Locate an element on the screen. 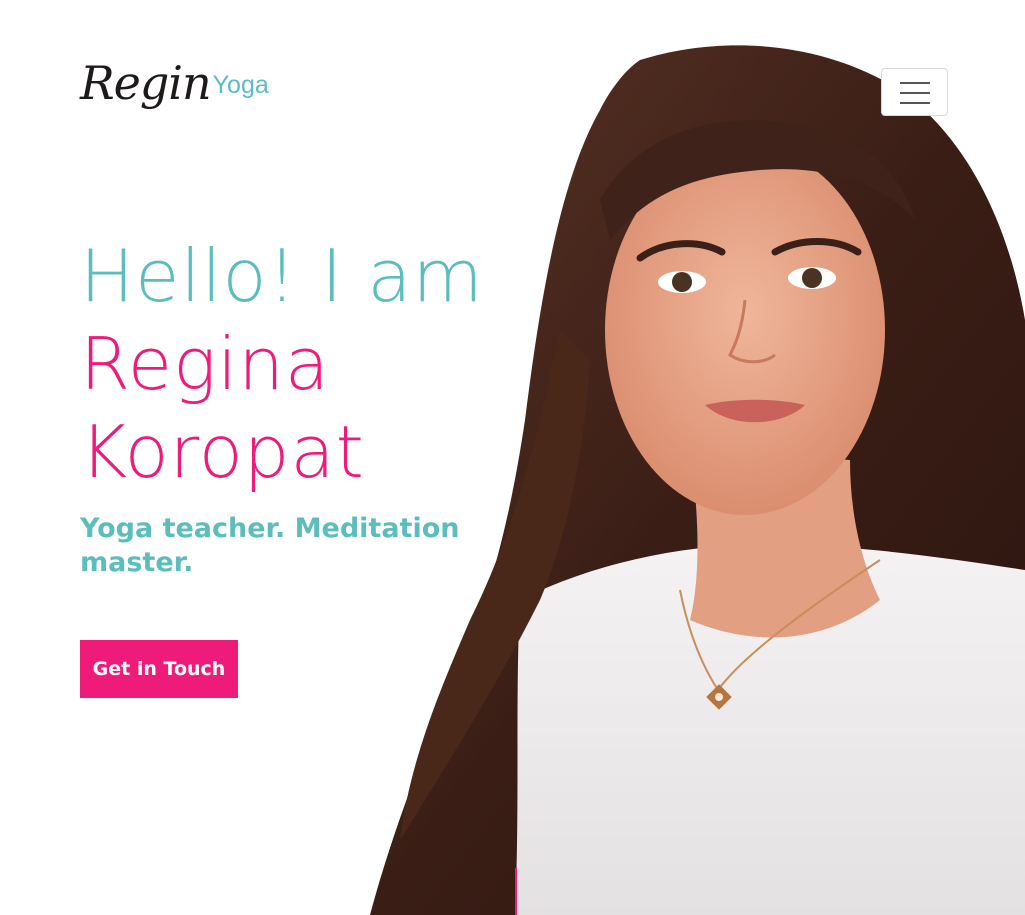  menu-toggle-button is located at coordinates (914, 92).